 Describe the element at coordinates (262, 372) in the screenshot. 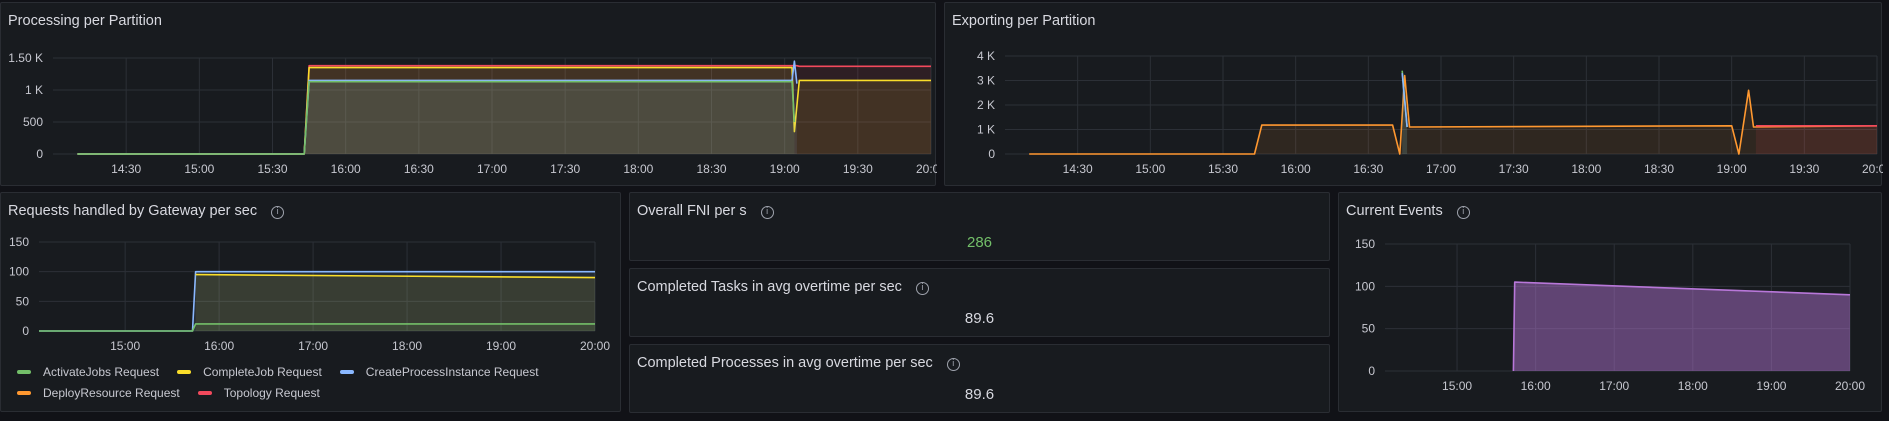

I see `legend-label: CompleteJob Request` at that location.